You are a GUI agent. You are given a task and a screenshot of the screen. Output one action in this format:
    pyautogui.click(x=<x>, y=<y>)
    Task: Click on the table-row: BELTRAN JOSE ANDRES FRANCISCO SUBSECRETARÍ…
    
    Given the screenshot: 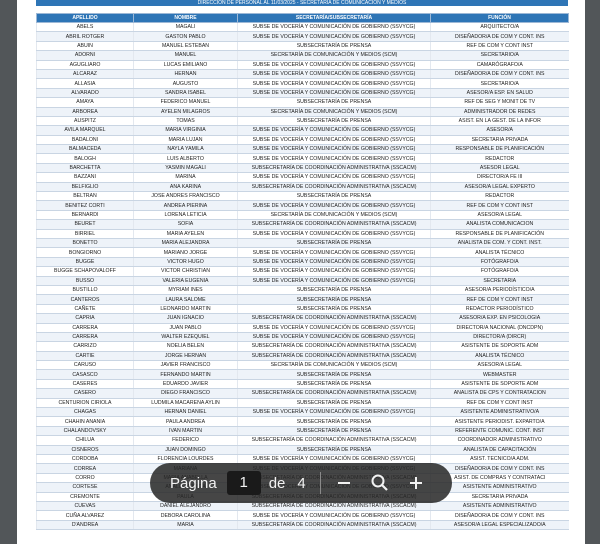 What is the action you would take?
    pyautogui.click(x=302, y=196)
    